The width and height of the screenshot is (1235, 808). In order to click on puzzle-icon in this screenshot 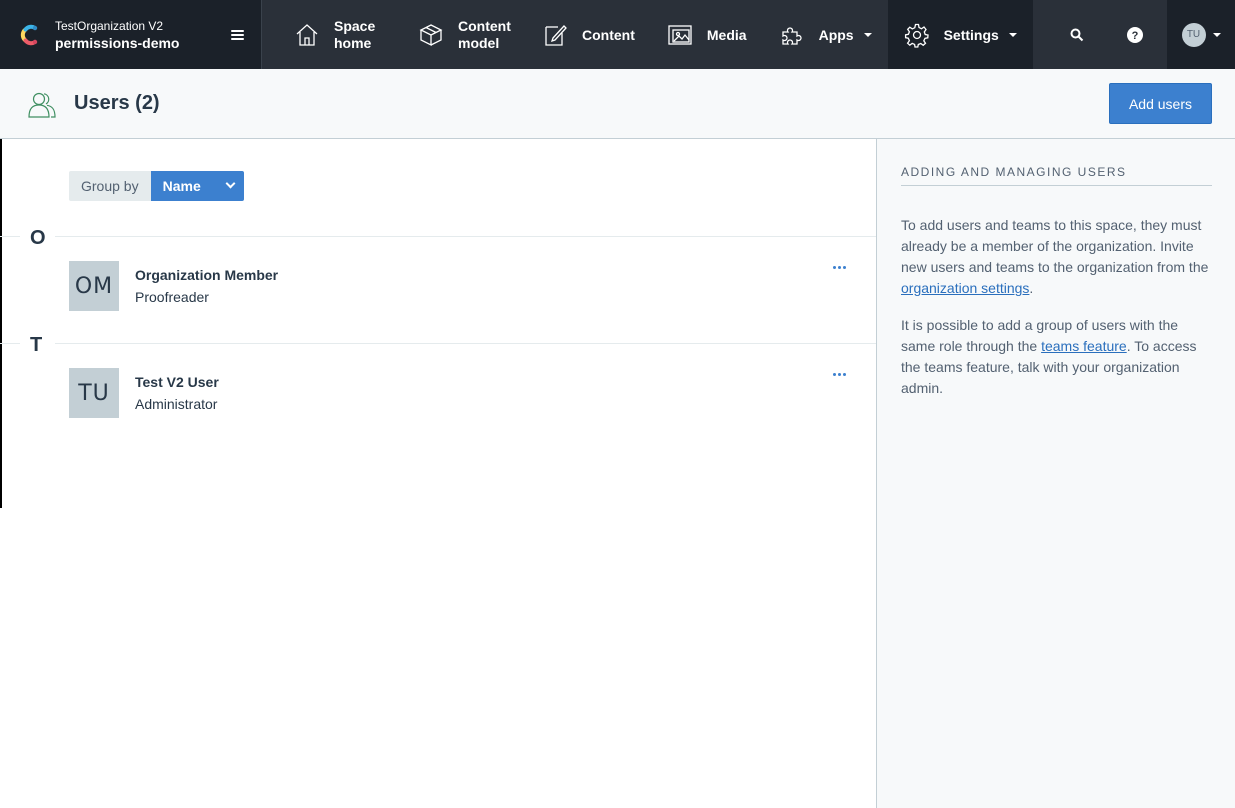, I will do `click(791, 35)`.